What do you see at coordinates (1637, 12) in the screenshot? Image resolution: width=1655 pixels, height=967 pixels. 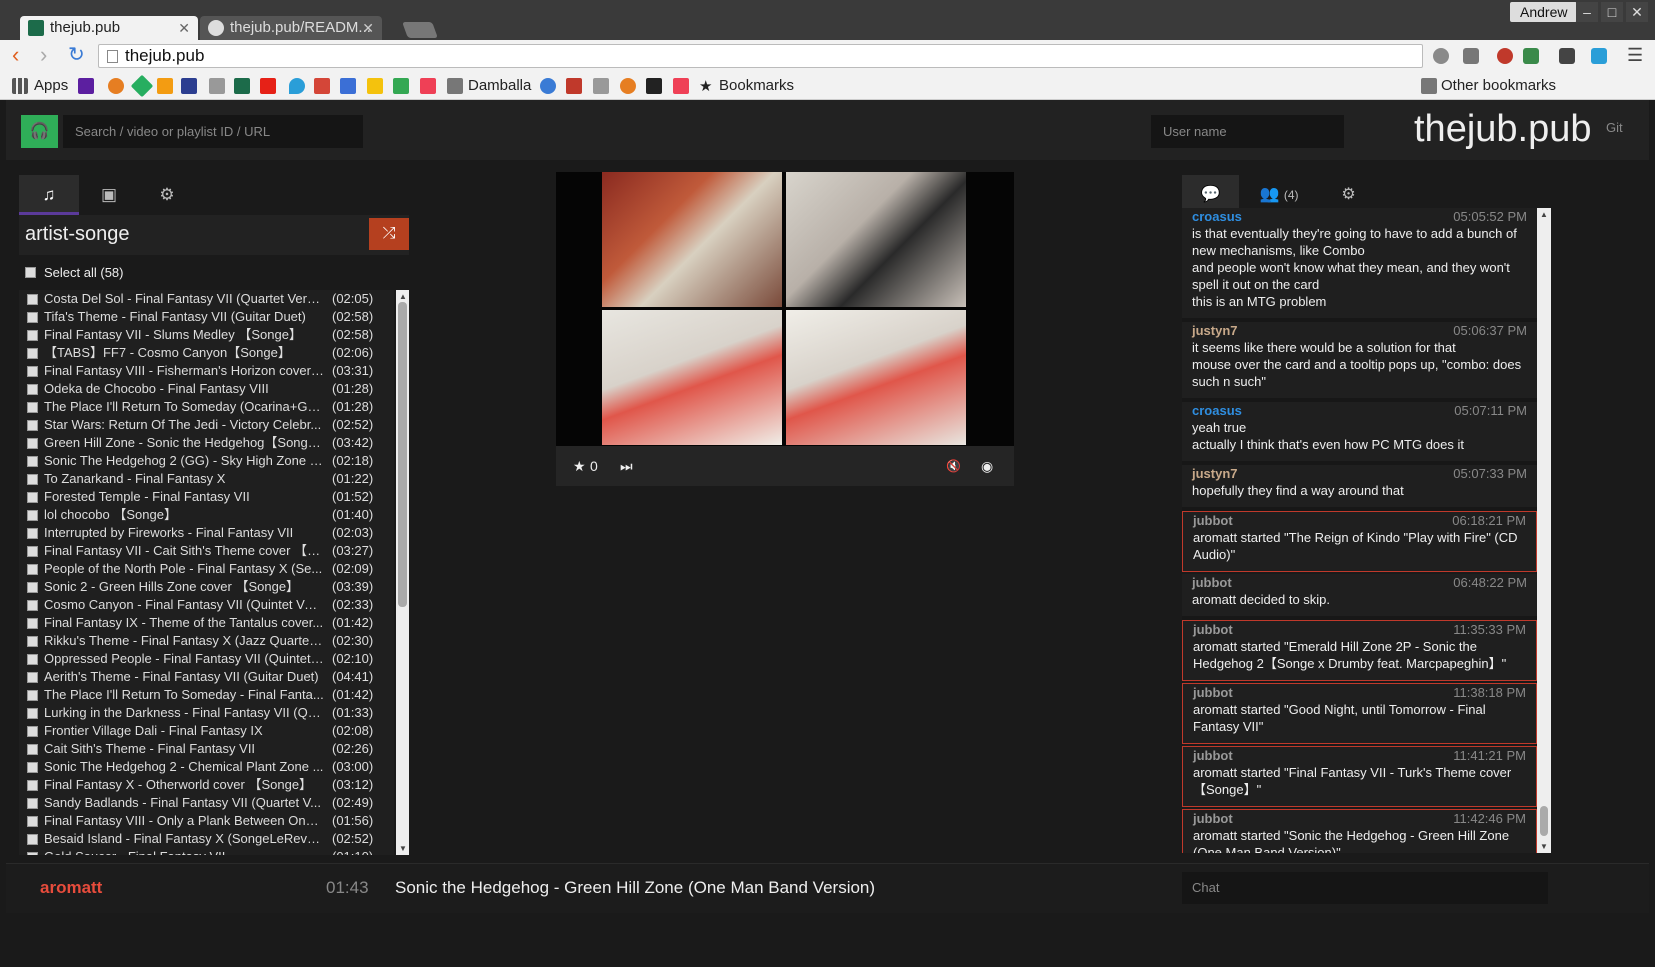 I see `close-window-button: ✕` at bounding box center [1637, 12].